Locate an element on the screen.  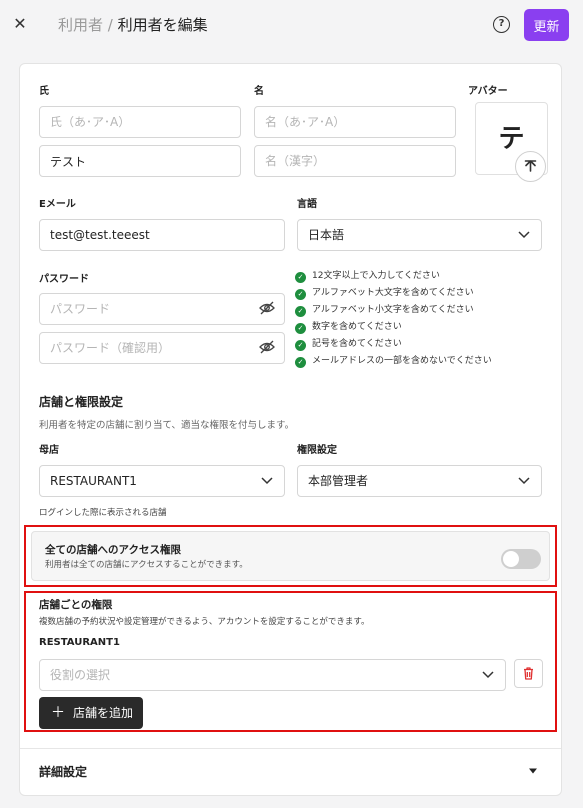
first-name-label: 名 is located at coordinates (259, 91).